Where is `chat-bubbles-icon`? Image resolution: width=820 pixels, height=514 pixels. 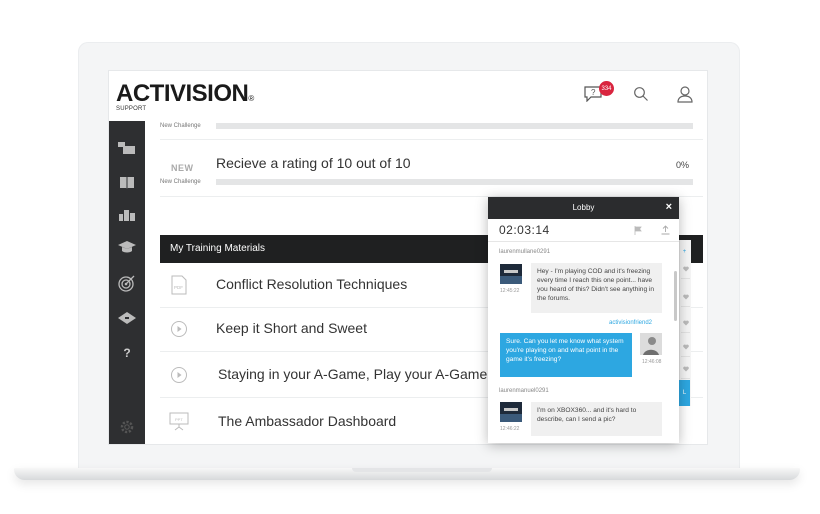
chat-bubbles-icon is located at coordinates (127, 149).